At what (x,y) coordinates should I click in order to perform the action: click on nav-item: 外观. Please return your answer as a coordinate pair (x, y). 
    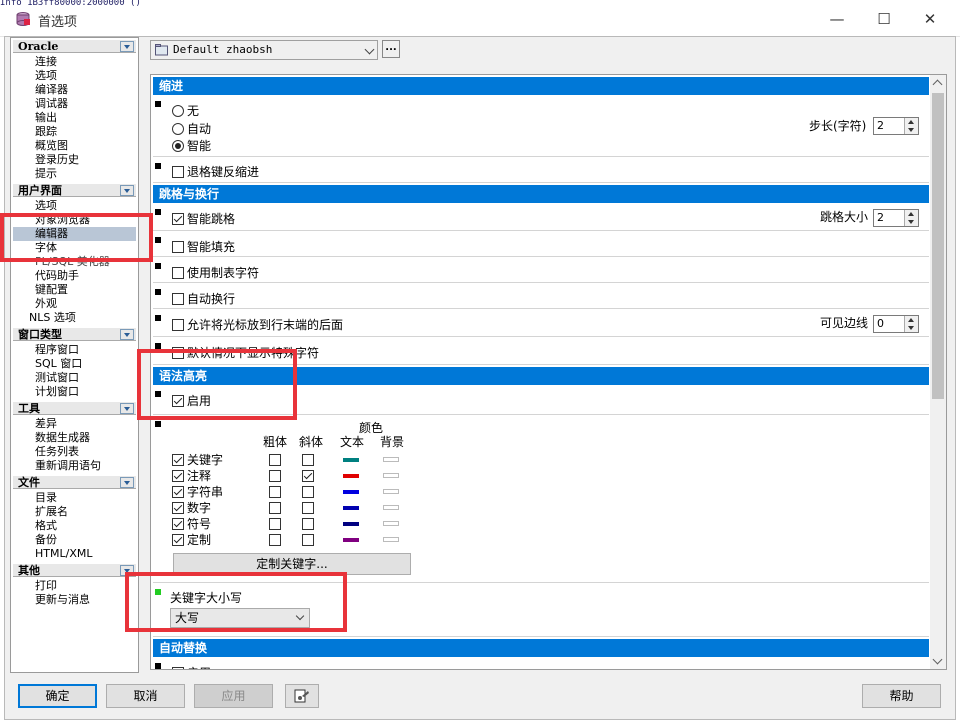
    Looking at the image, I should click on (46, 304).